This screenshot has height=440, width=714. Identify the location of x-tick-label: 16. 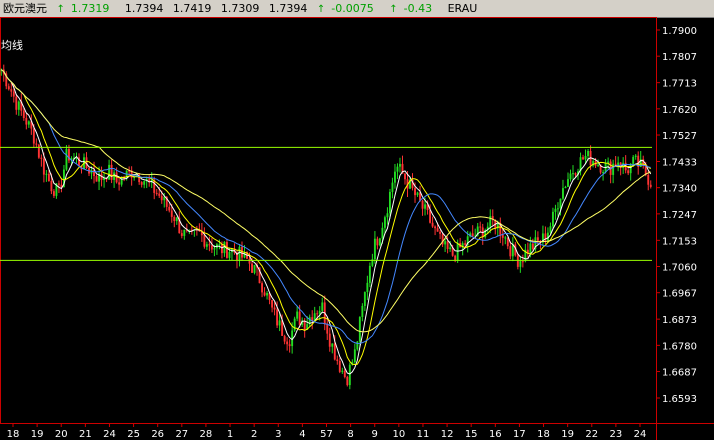
(495, 434).